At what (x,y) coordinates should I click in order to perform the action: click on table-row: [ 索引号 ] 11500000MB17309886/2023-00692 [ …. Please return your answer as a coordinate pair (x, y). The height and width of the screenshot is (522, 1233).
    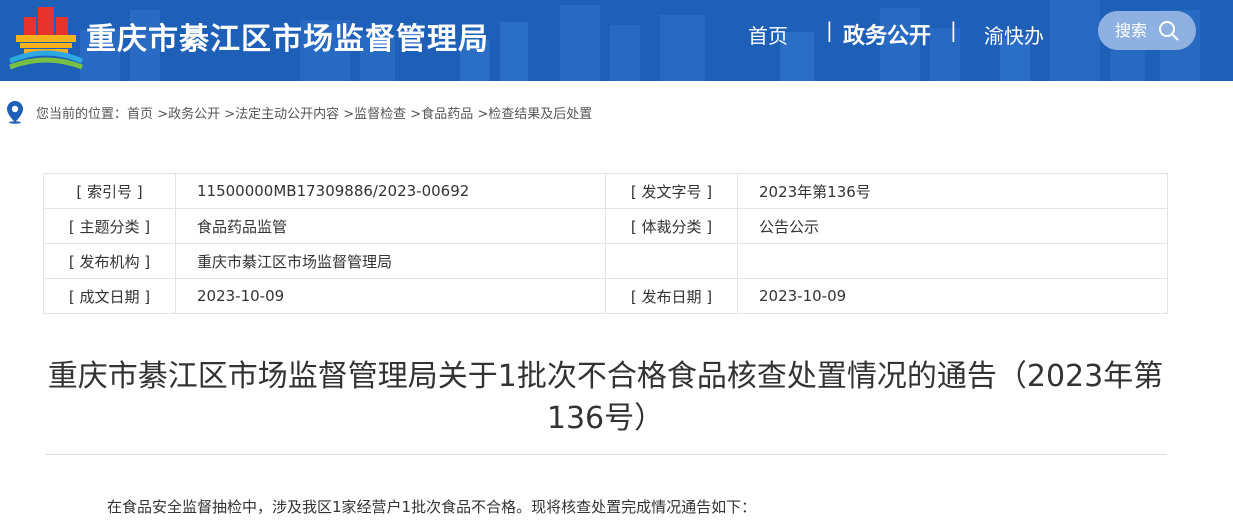
    Looking at the image, I should click on (605, 191).